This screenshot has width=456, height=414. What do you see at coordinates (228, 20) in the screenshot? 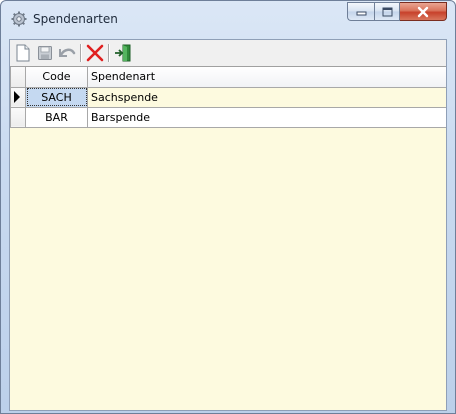
I see `title-bar: Spendenarten` at bounding box center [228, 20].